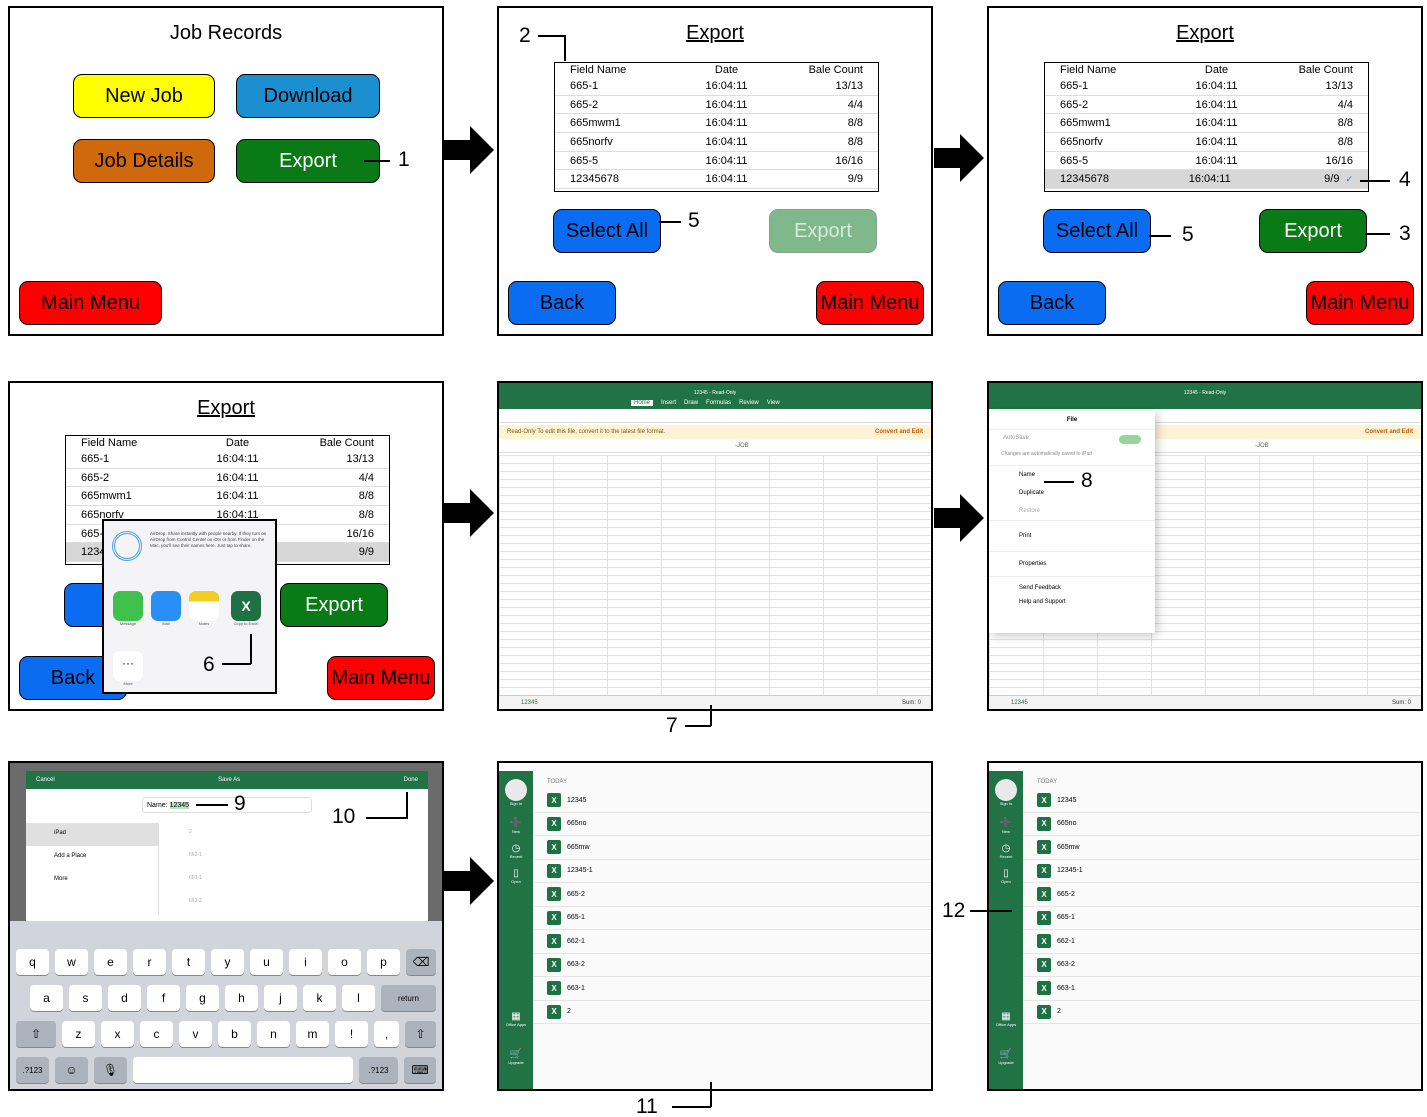 The width and height of the screenshot is (1427, 1117). Describe the element at coordinates (32, 1070) in the screenshot. I see `numbers-key: .?123` at that location.